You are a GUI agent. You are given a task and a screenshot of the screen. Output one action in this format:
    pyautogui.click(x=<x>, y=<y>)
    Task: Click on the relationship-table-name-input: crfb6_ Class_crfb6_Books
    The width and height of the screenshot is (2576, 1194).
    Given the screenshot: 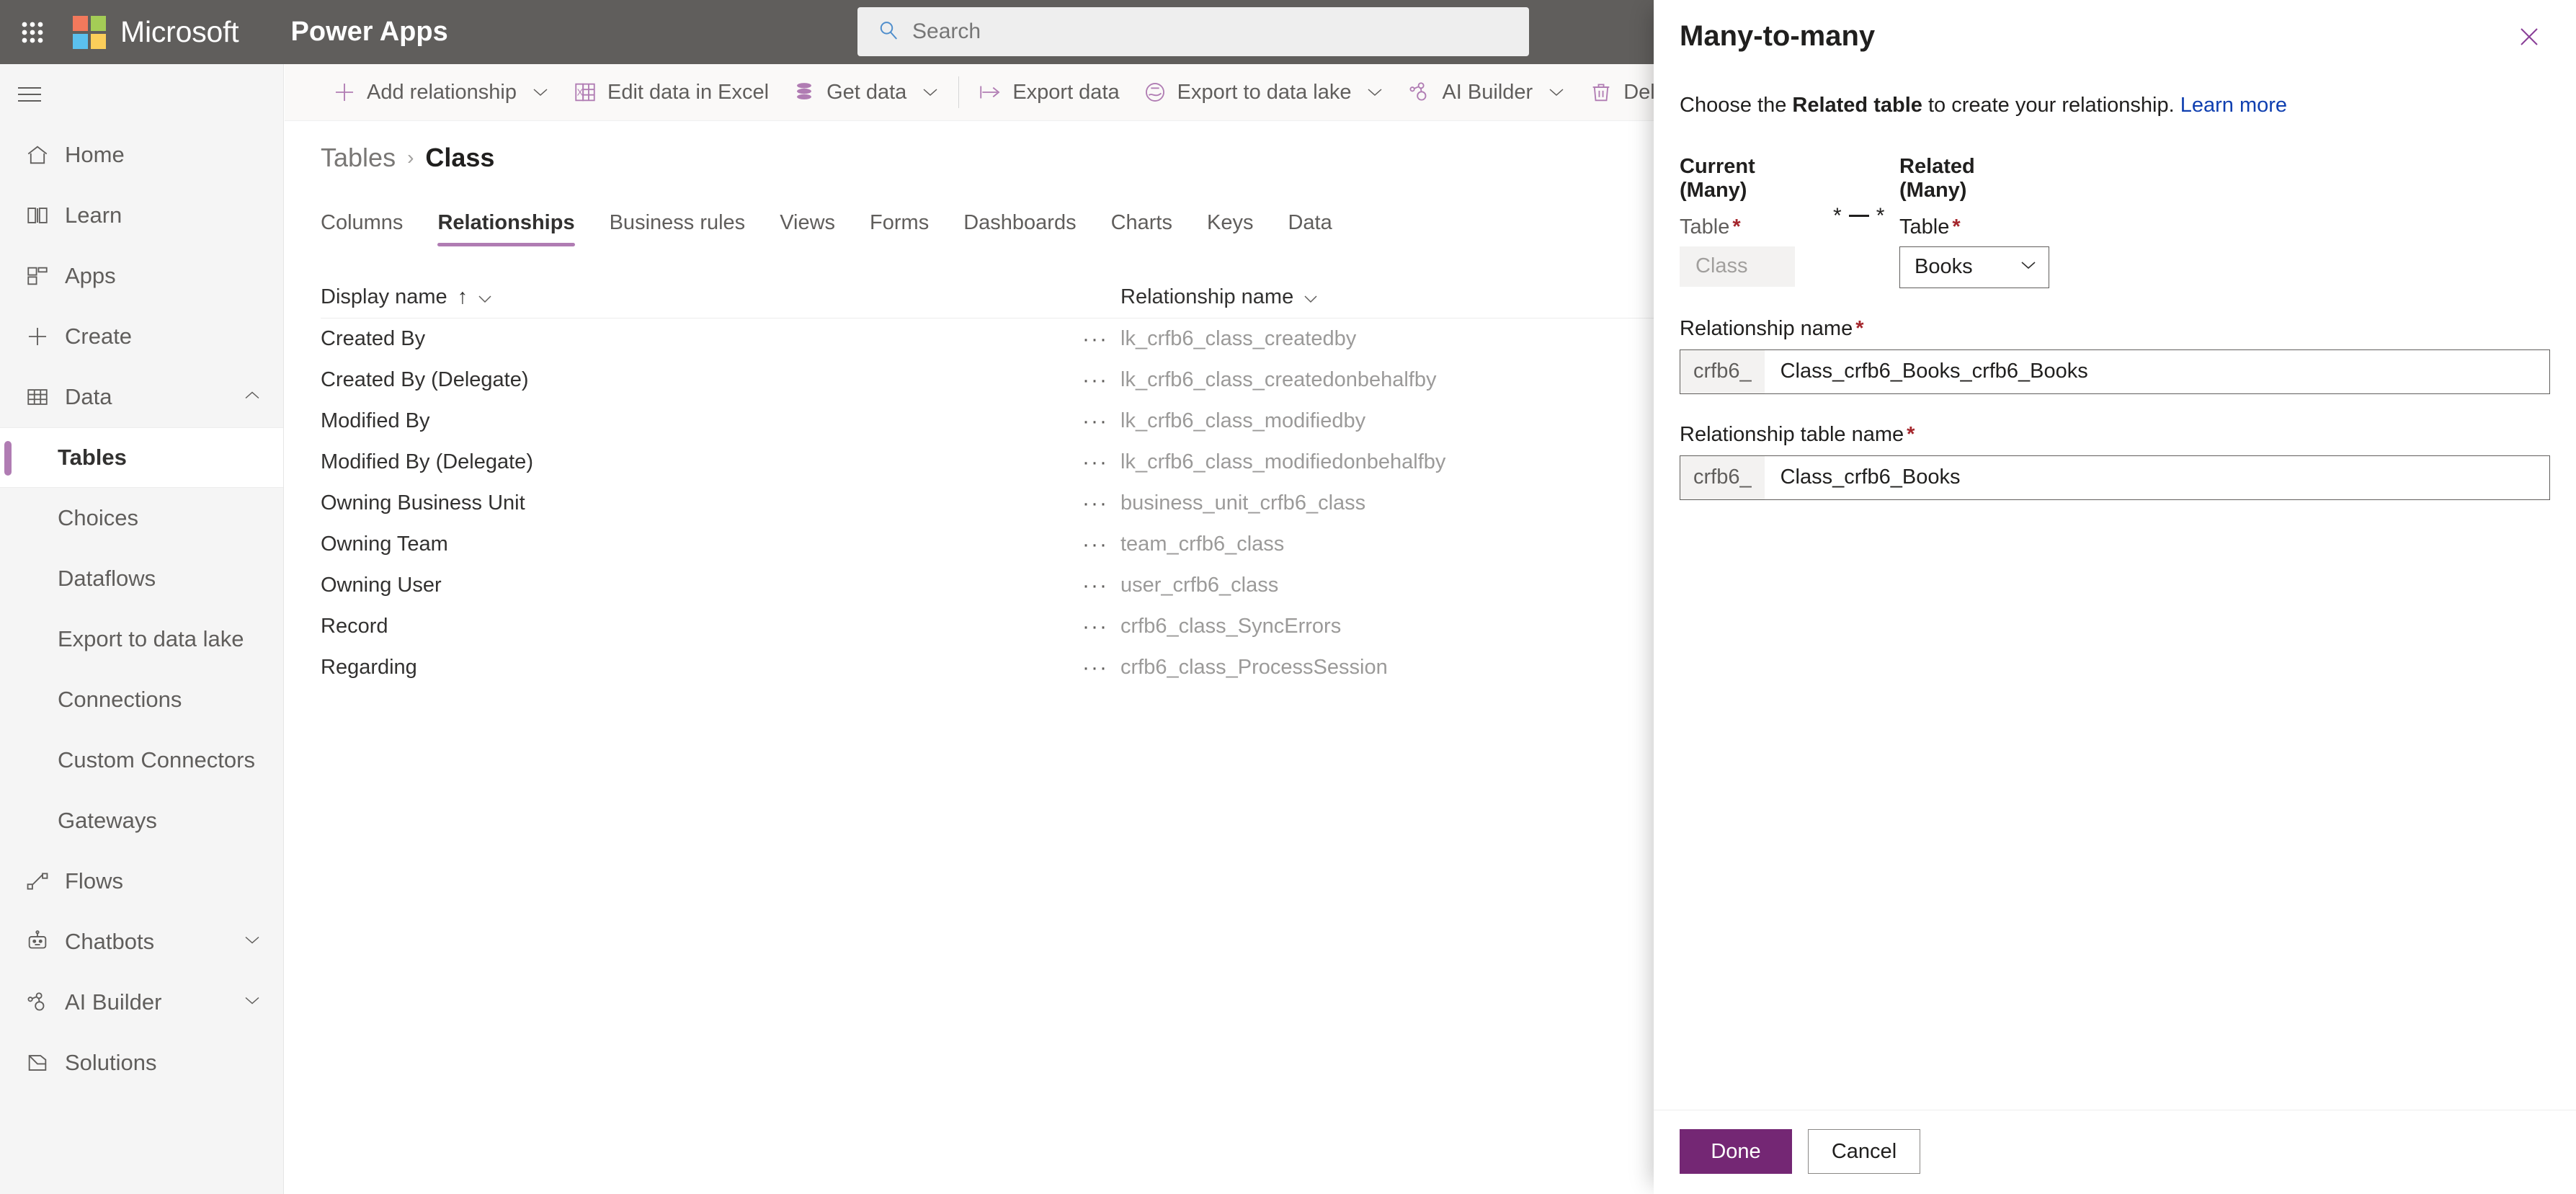 What is the action you would take?
    pyautogui.click(x=2115, y=477)
    